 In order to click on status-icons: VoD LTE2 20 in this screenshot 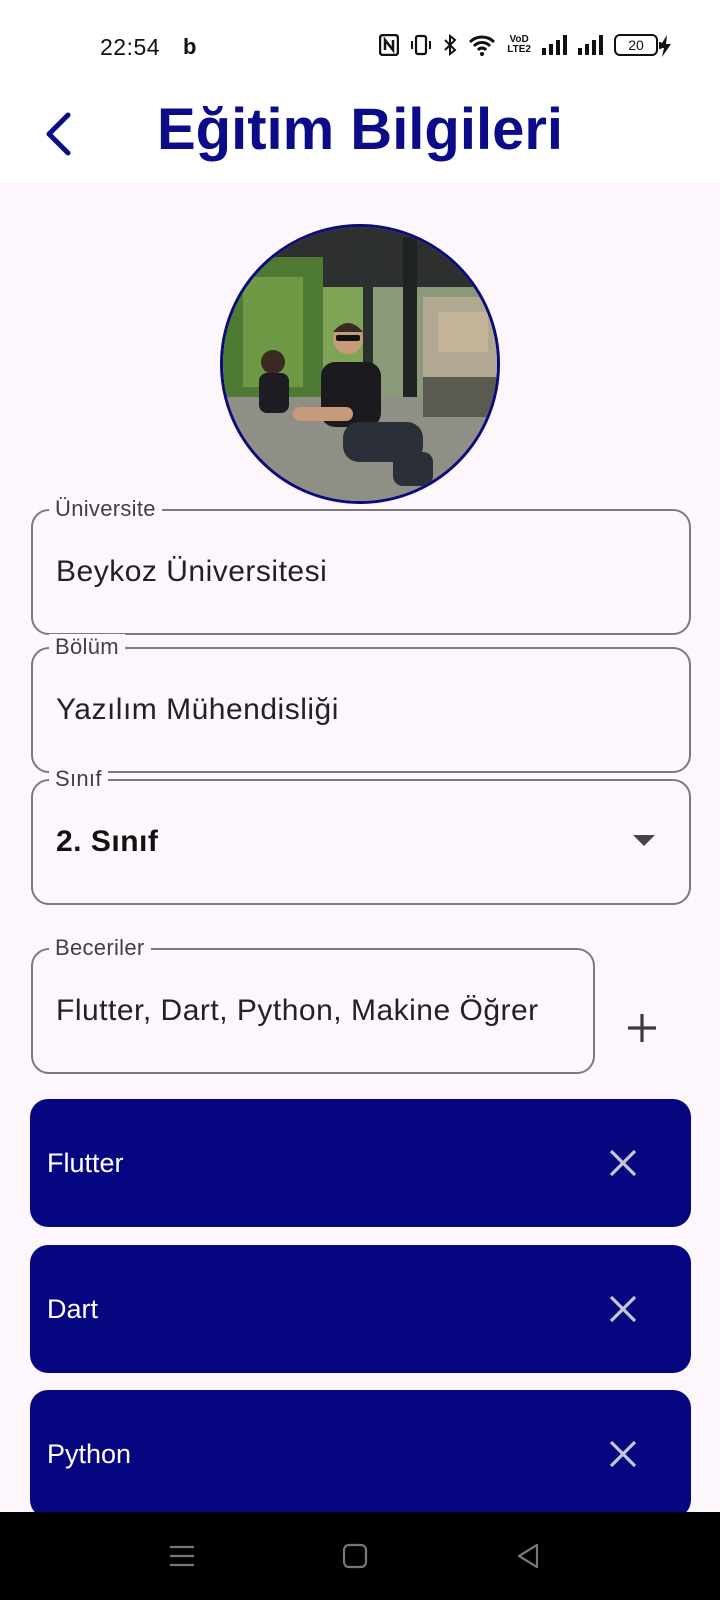, I will do `click(520, 45)`.